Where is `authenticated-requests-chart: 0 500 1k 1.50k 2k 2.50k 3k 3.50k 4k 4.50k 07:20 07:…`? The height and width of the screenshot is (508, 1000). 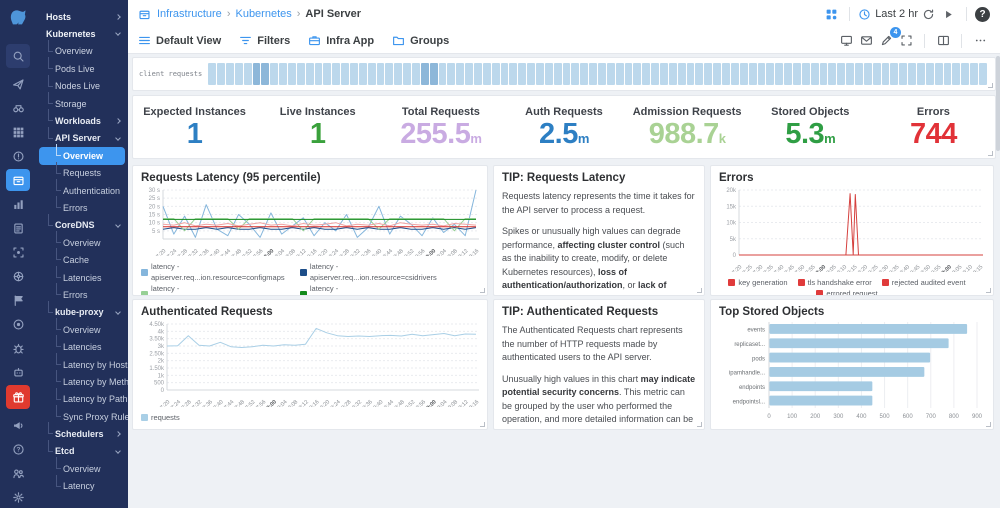
authenticated-requests-chart: 0 500 1k 1.50k 2k 2.50k 3k 3.50k 4k 4.50k 07:20 07:… is located at coordinates (310, 367).